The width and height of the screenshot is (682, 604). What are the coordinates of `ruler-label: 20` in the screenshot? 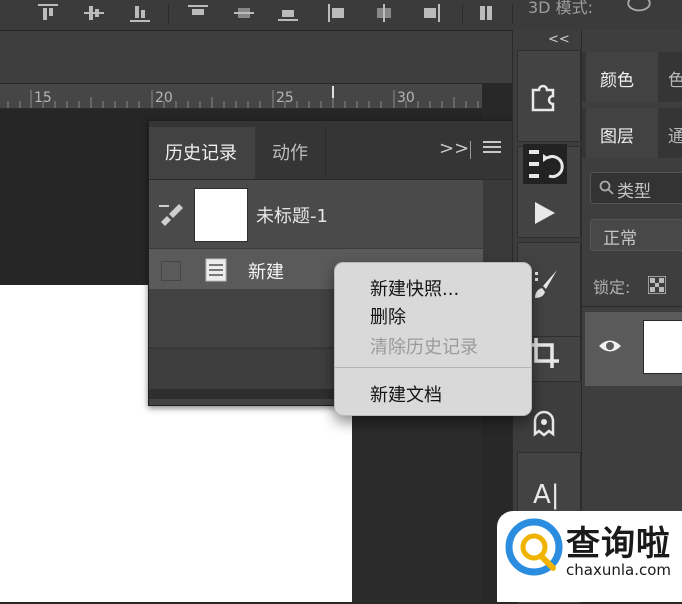 It's located at (164, 98).